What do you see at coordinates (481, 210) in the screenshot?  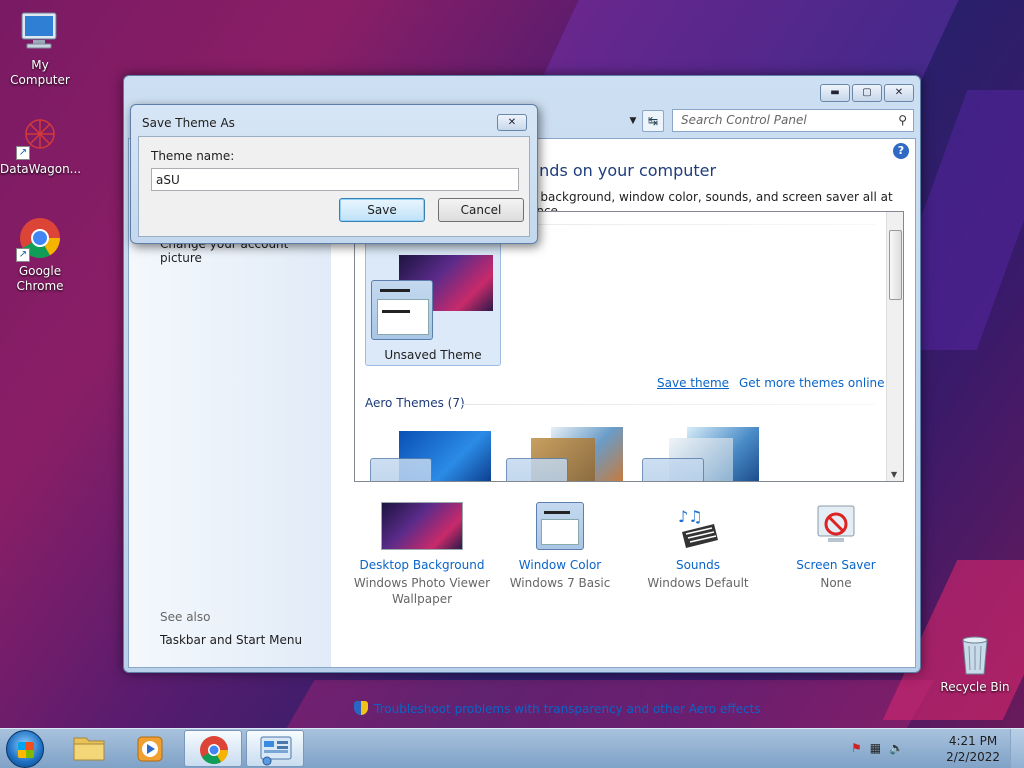 I see `cancel-button: Cancel` at bounding box center [481, 210].